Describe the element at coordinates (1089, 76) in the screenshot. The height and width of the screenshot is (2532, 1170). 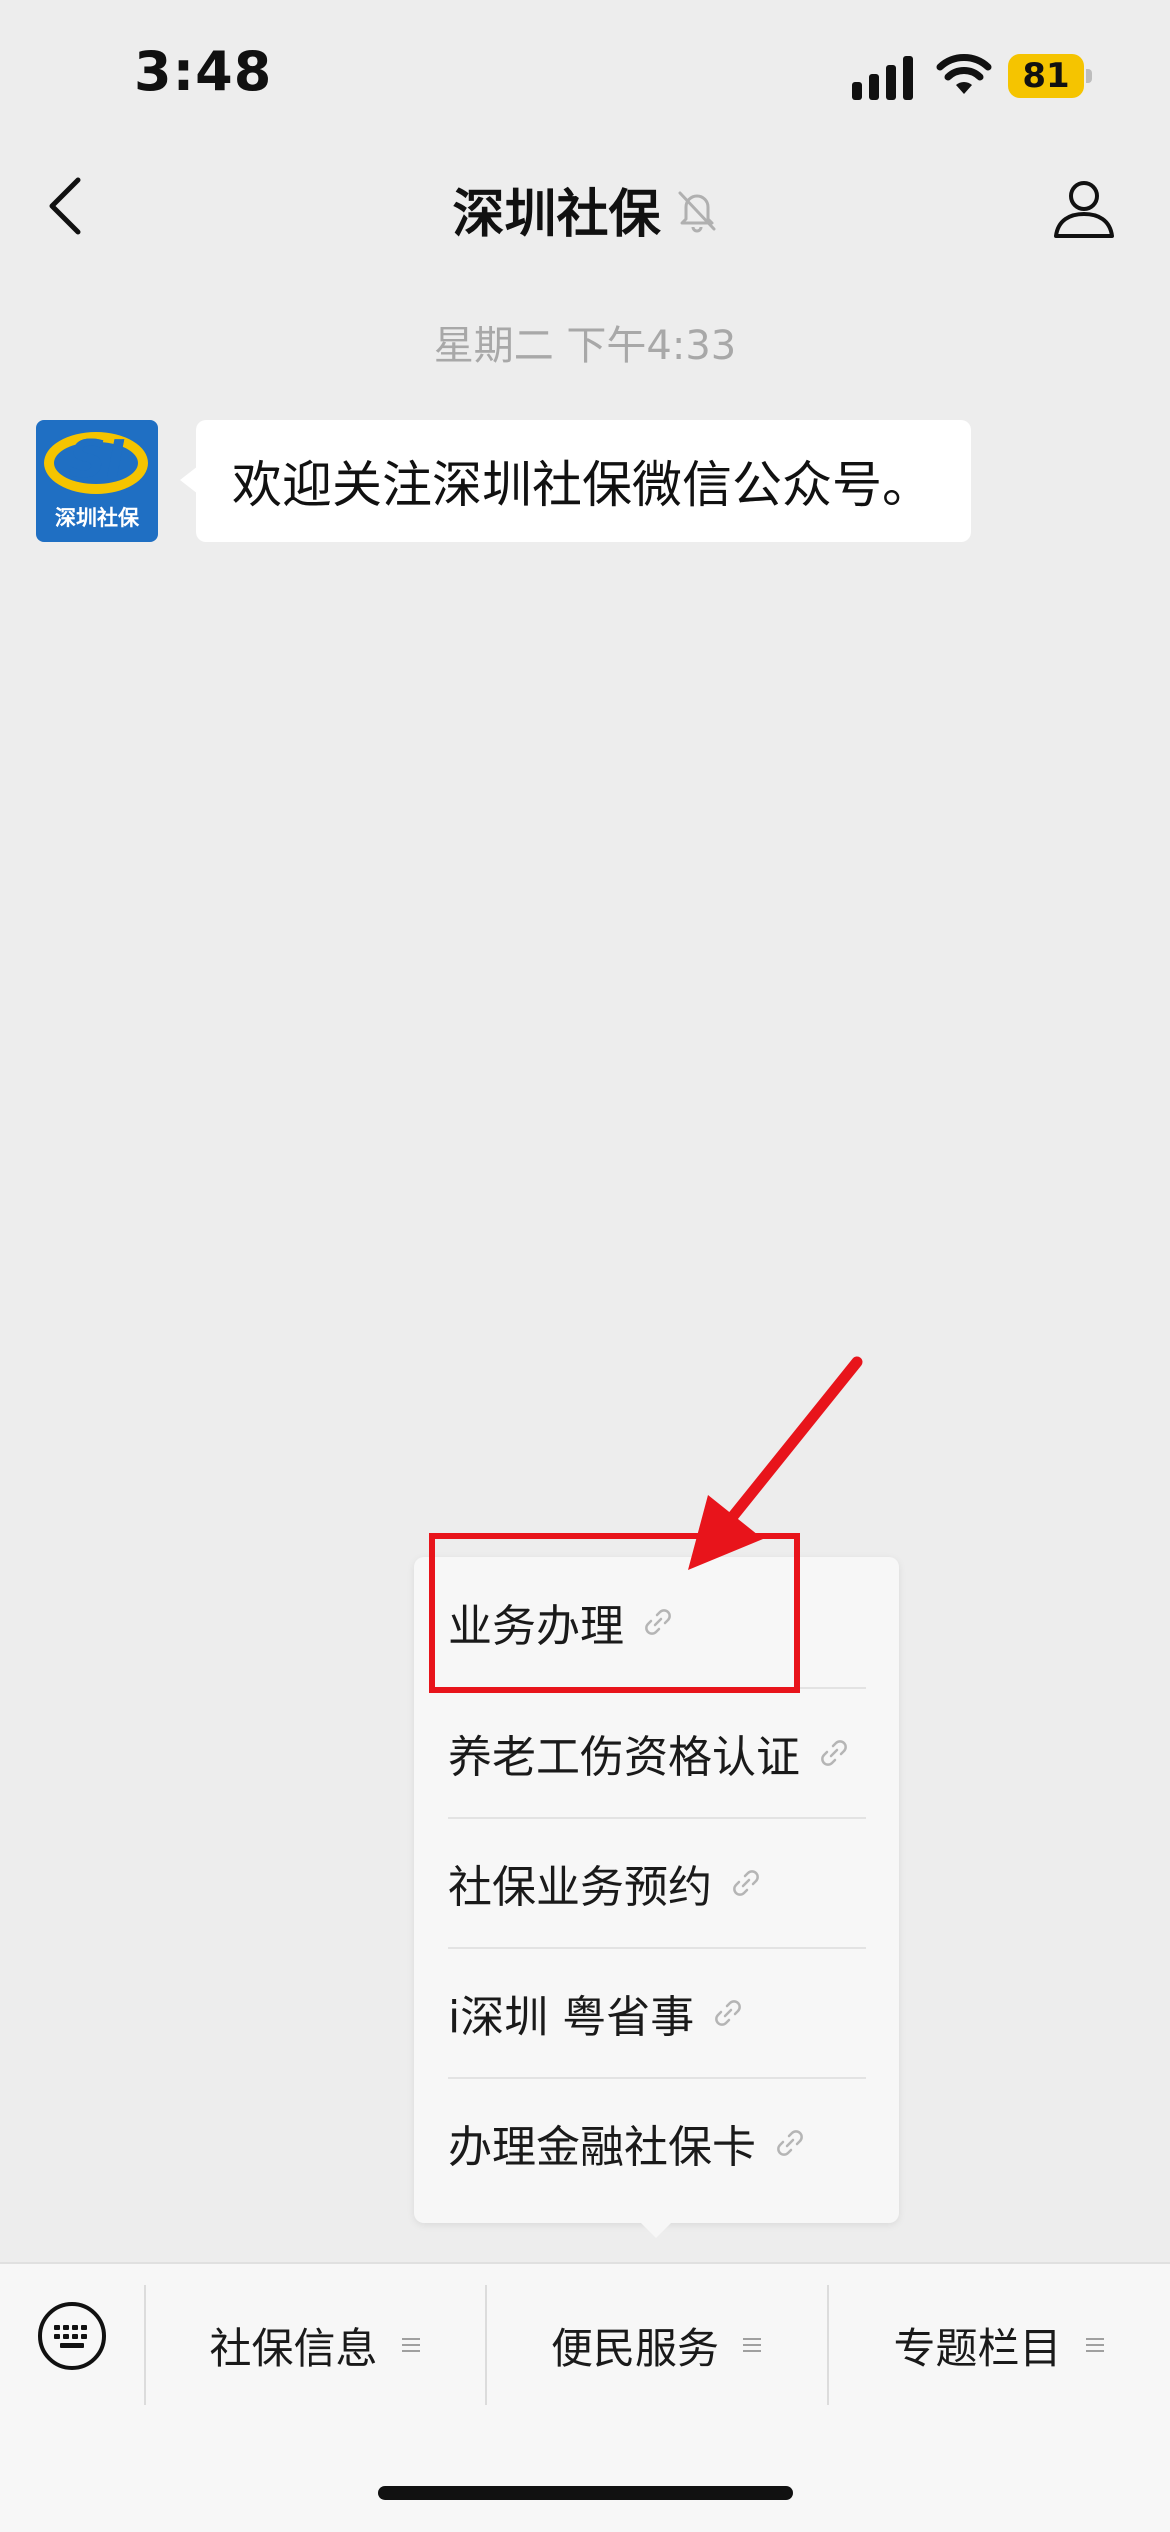
I see `battery-nub` at that location.